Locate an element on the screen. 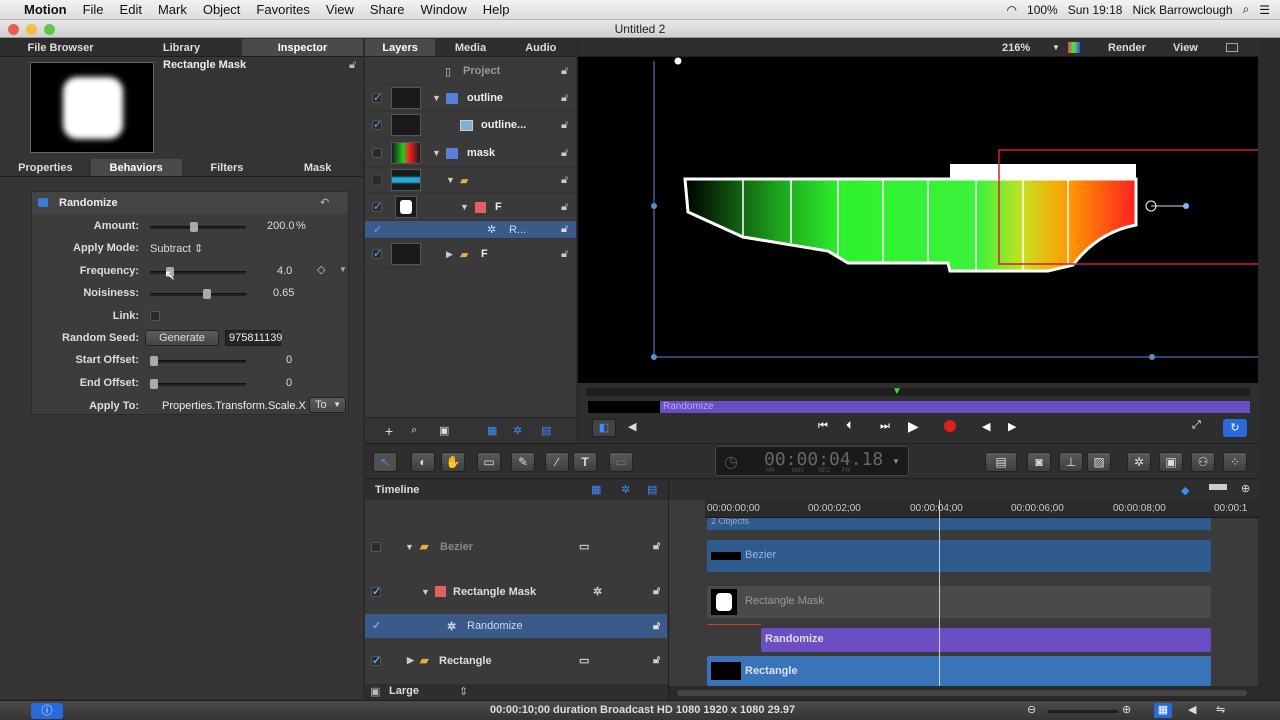  amount-value: 200.0 is located at coordinates (281, 226).